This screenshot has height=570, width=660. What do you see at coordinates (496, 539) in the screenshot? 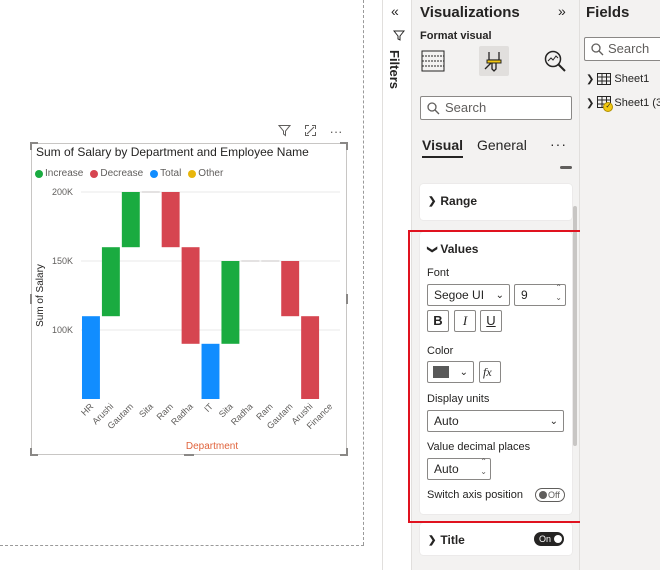
I see `title-section: ❯ Title On` at bounding box center [496, 539].